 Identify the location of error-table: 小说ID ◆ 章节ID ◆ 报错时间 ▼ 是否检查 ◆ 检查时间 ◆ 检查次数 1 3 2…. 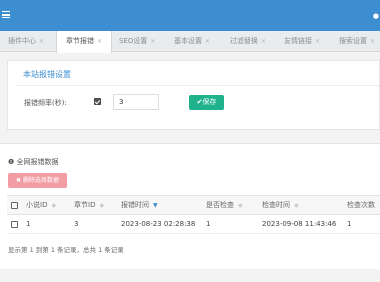
(193, 214).